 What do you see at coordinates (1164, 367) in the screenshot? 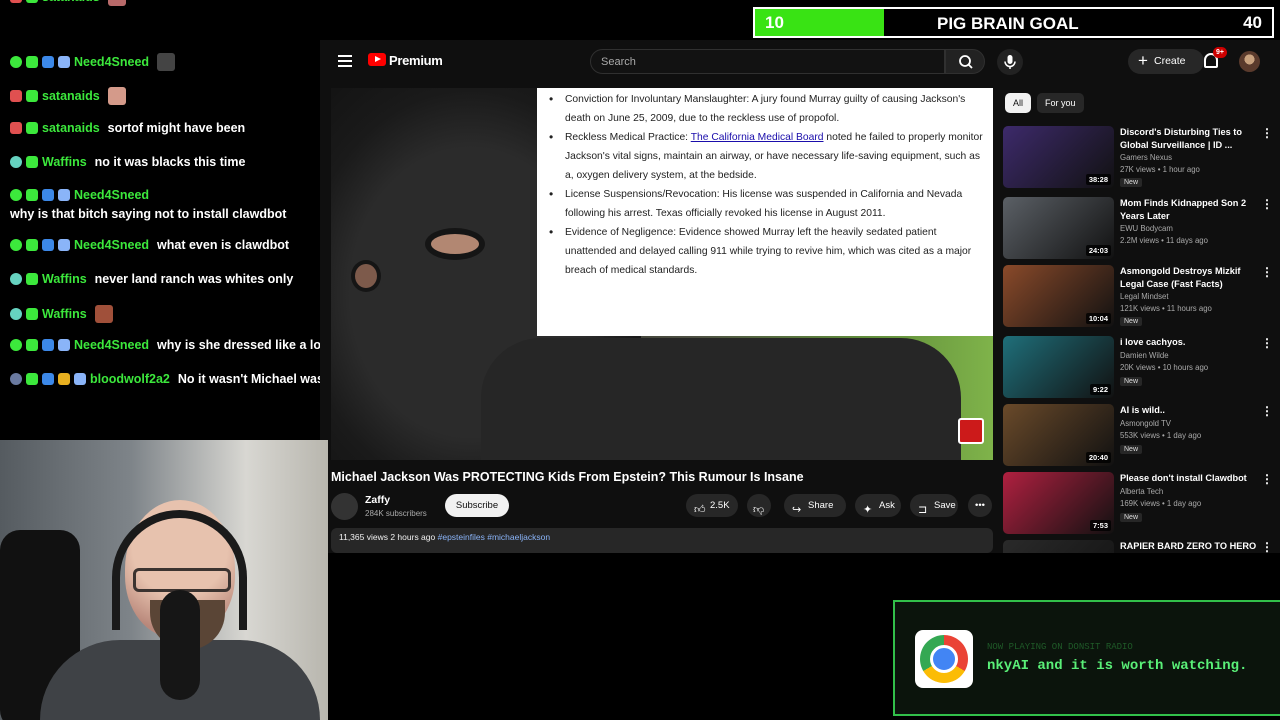
I see `recommended-meta: 20K views • 10 hours ago` at bounding box center [1164, 367].